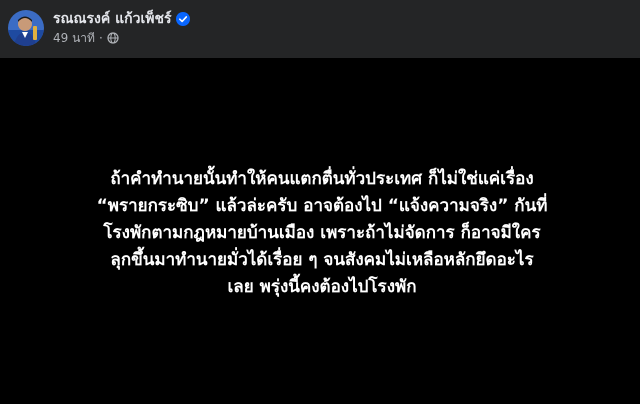 This screenshot has width=640, height=404. I want to click on author-name: รณณรงค์ แก้วเพ็ชร์, so click(112, 19).